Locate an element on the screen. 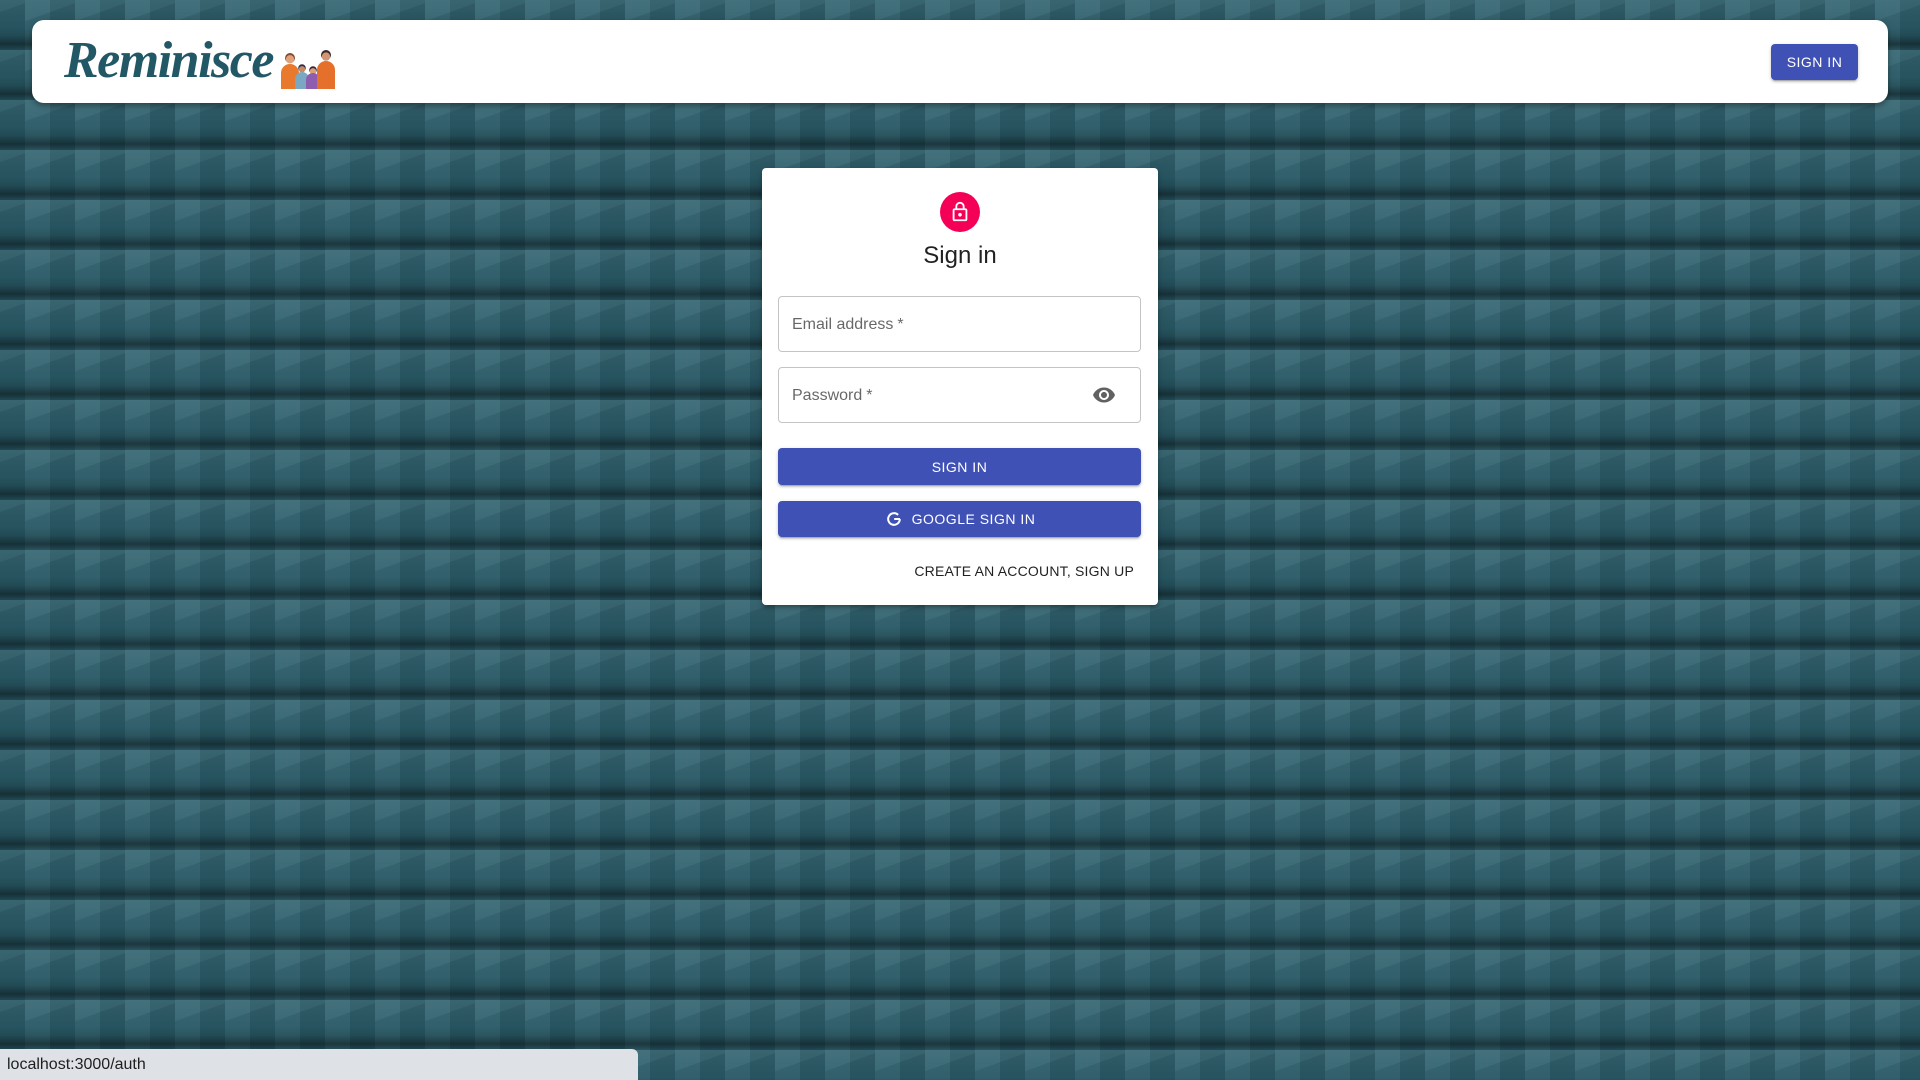  brand-home-link: Reminisce is located at coordinates (197, 61).